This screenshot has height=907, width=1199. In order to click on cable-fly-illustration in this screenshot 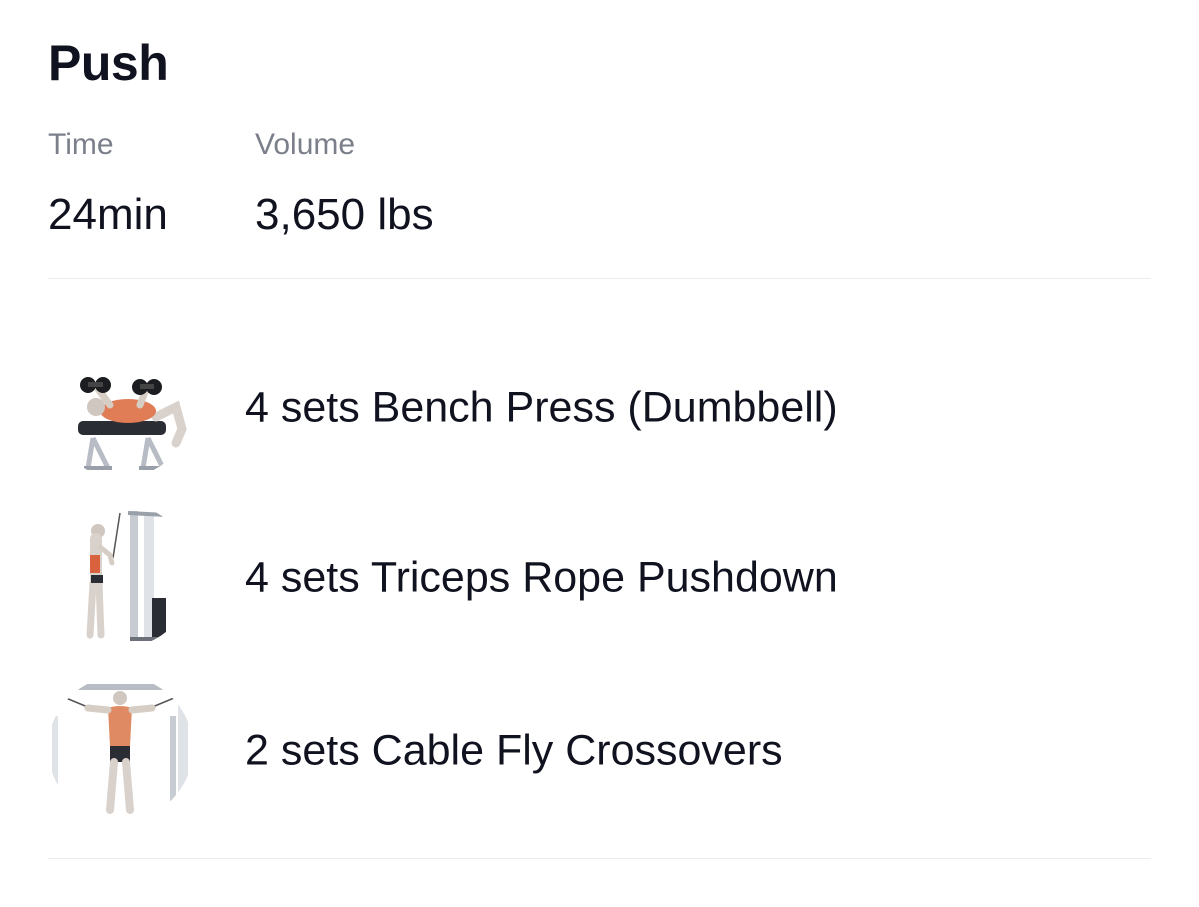, I will do `click(120, 748)`.